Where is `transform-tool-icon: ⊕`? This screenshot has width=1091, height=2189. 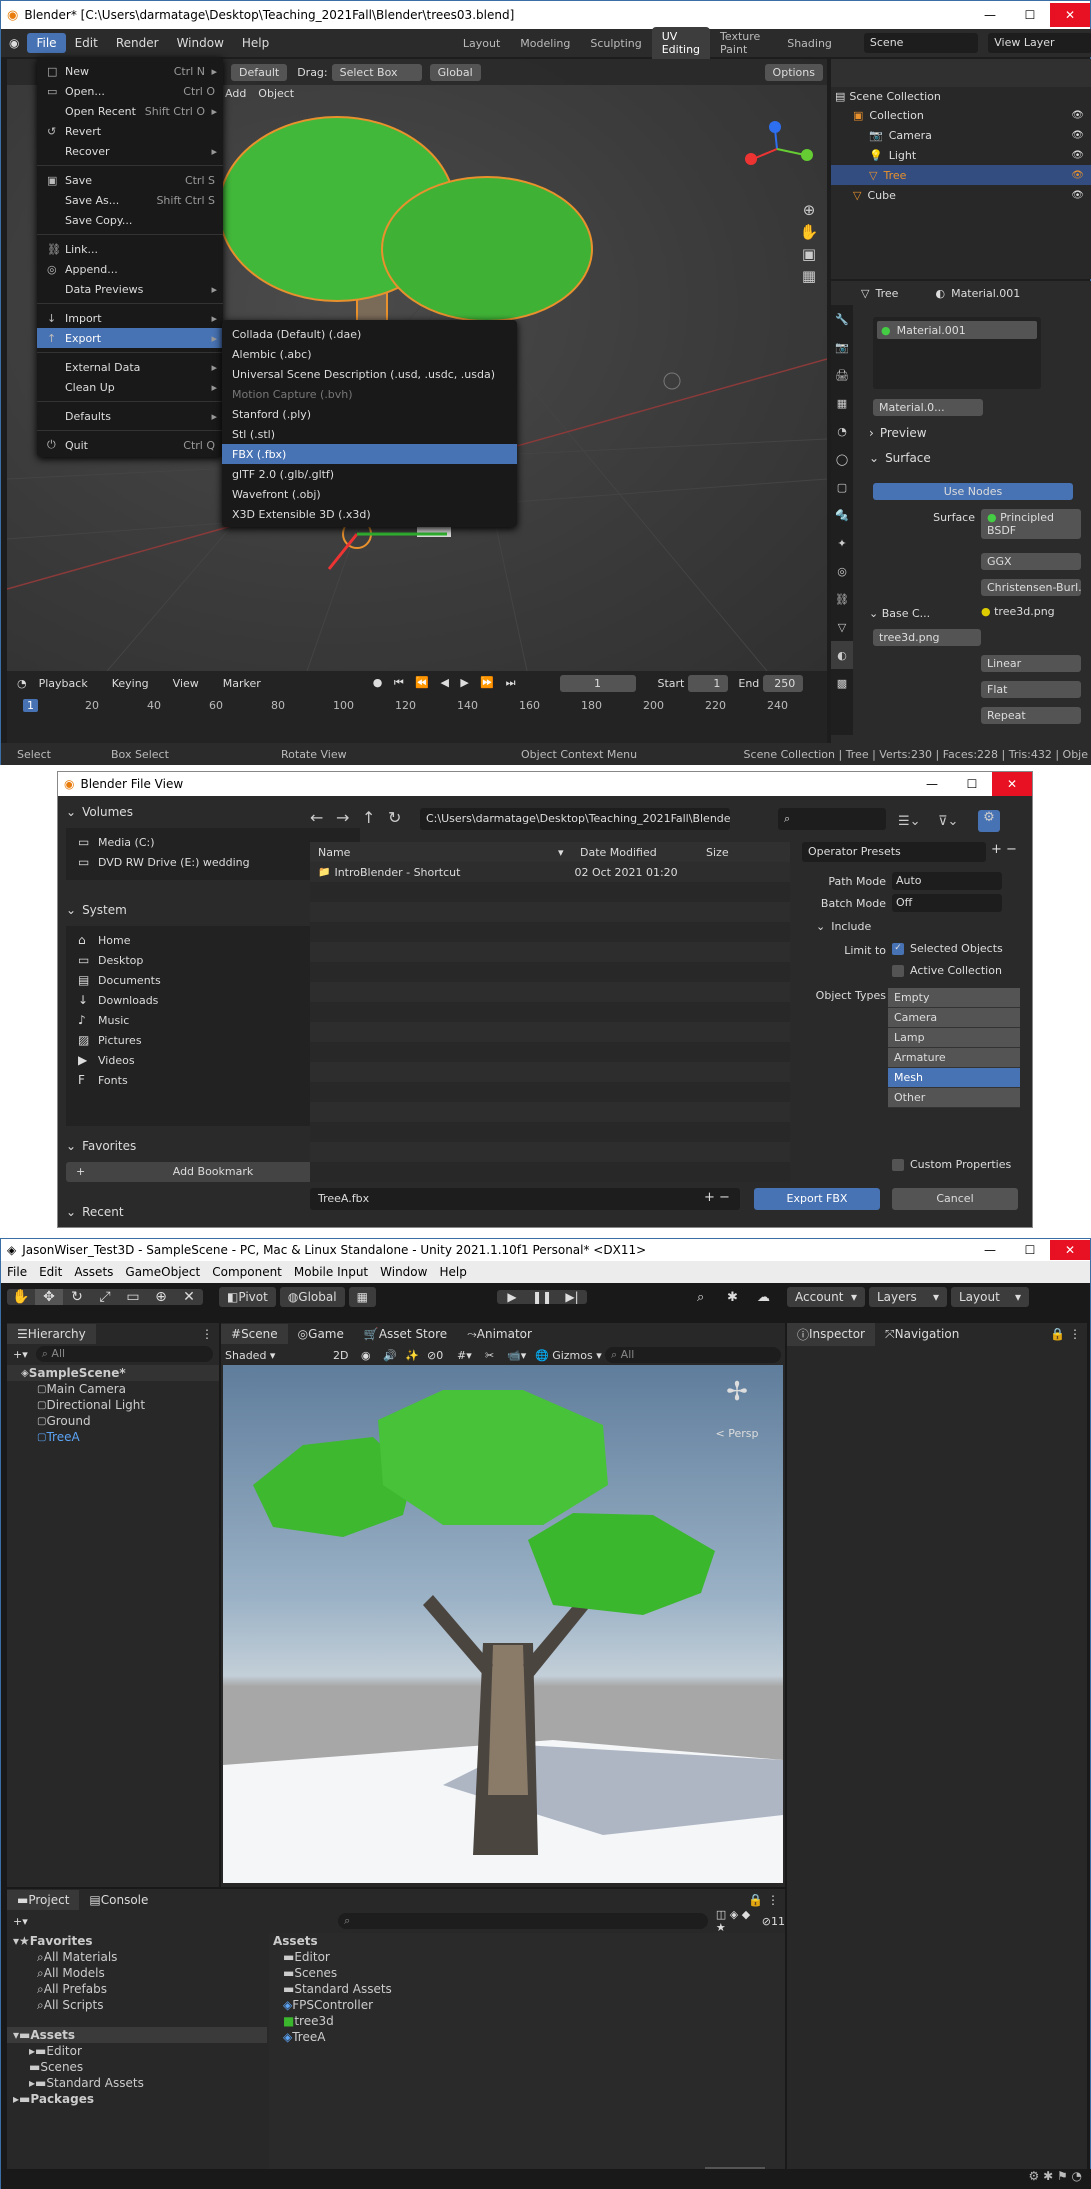
transform-tool-icon: ⊕ is located at coordinates (161, 1297).